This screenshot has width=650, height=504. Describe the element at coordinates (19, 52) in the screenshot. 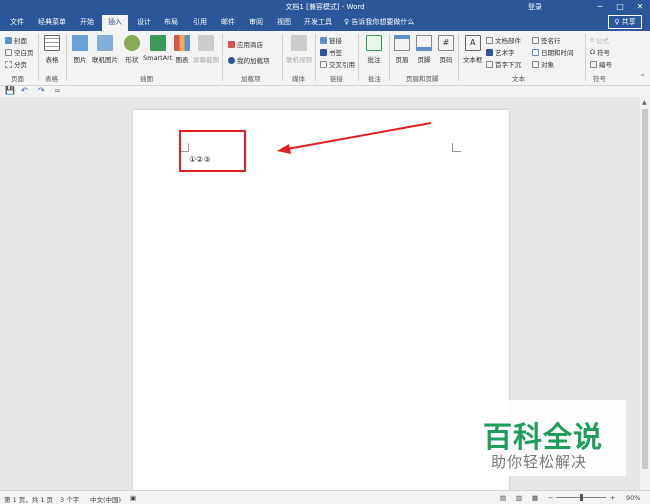

I see `blank-page-button: 空白页` at that location.